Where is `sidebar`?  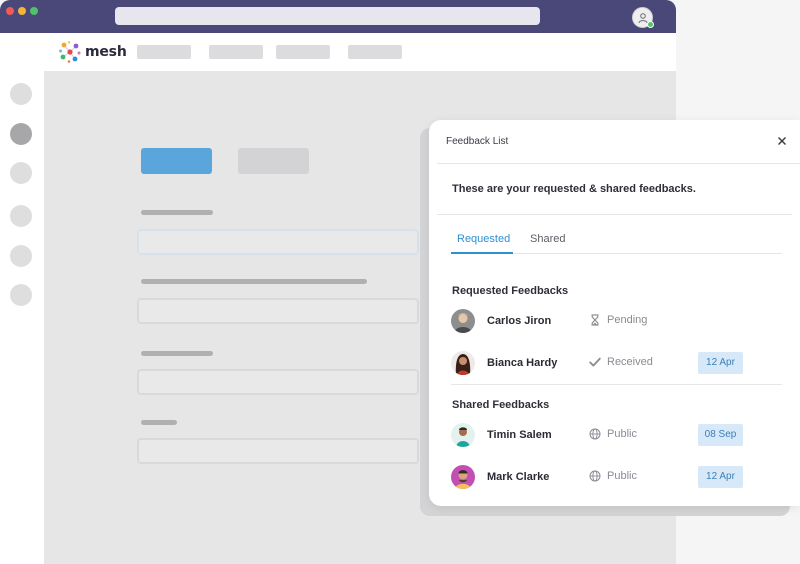 sidebar is located at coordinates (22, 317).